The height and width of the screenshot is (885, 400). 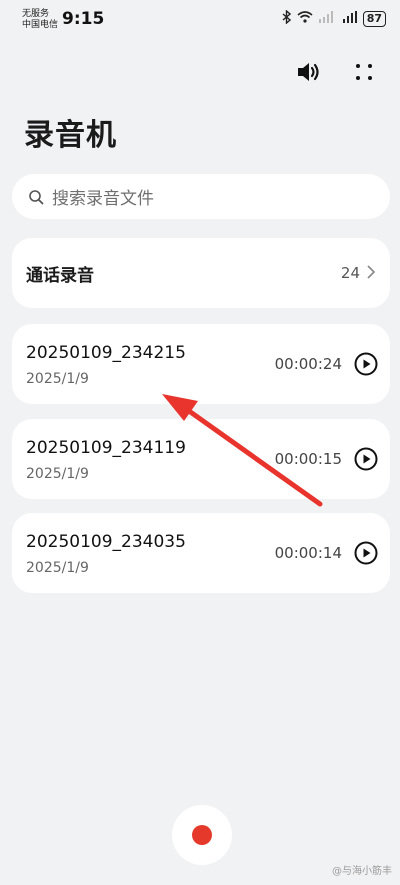 What do you see at coordinates (40, 25) in the screenshot?
I see `carrier-line-2: 中国电信` at bounding box center [40, 25].